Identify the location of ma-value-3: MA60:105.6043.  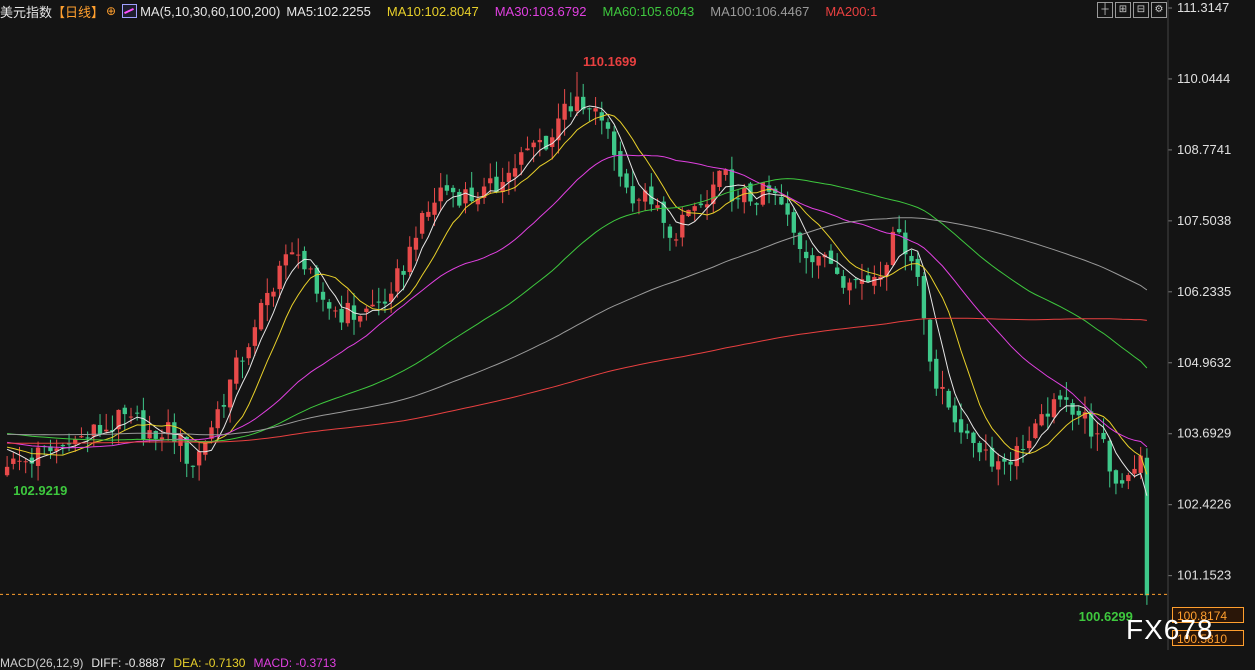
(648, 11).